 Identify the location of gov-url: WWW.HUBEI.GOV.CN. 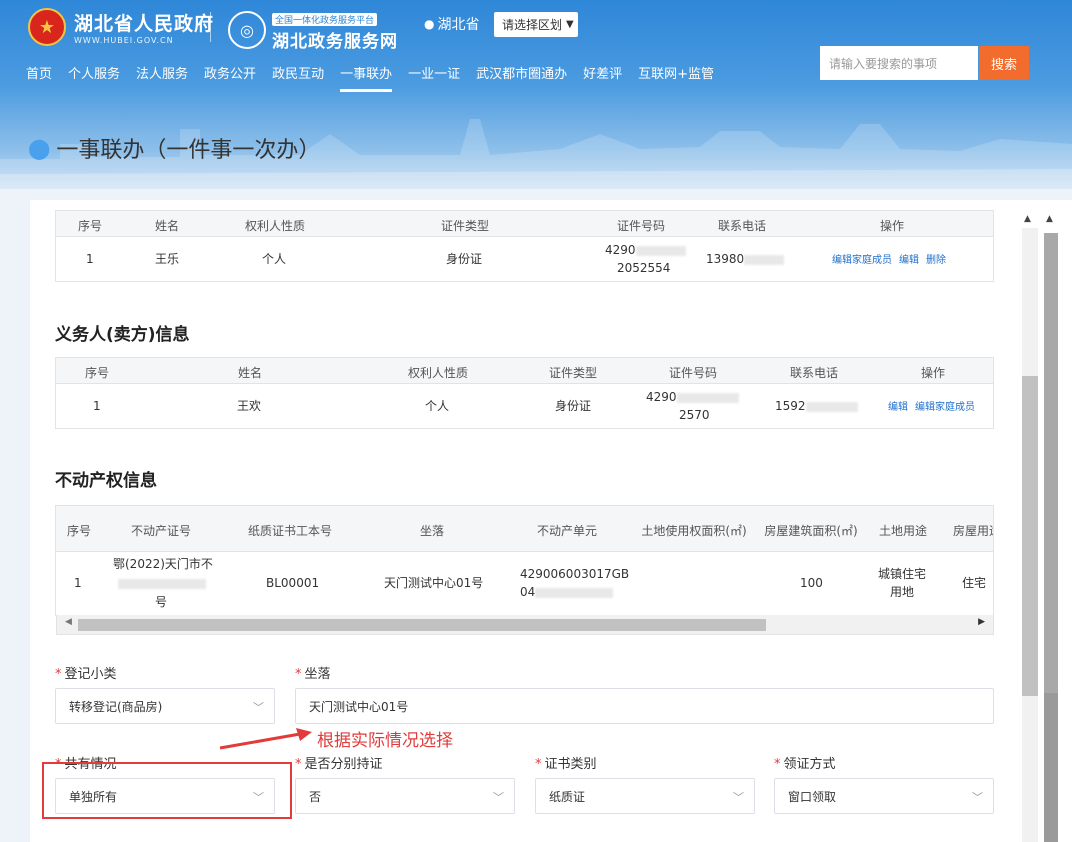
(124, 40).